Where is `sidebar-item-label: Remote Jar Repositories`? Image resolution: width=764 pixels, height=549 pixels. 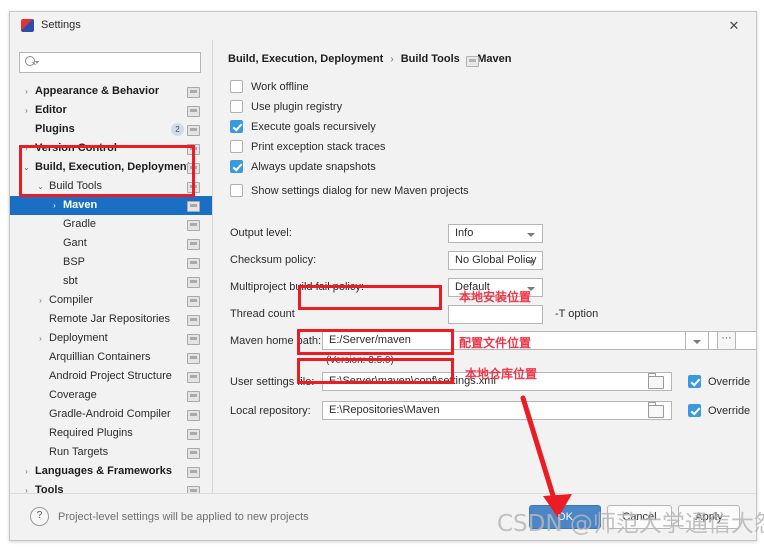 sidebar-item-label: Remote Jar Repositories is located at coordinates (110, 319).